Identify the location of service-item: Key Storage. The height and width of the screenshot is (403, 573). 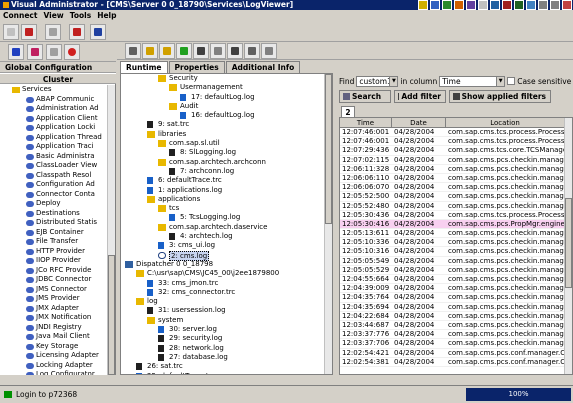
(54, 347).